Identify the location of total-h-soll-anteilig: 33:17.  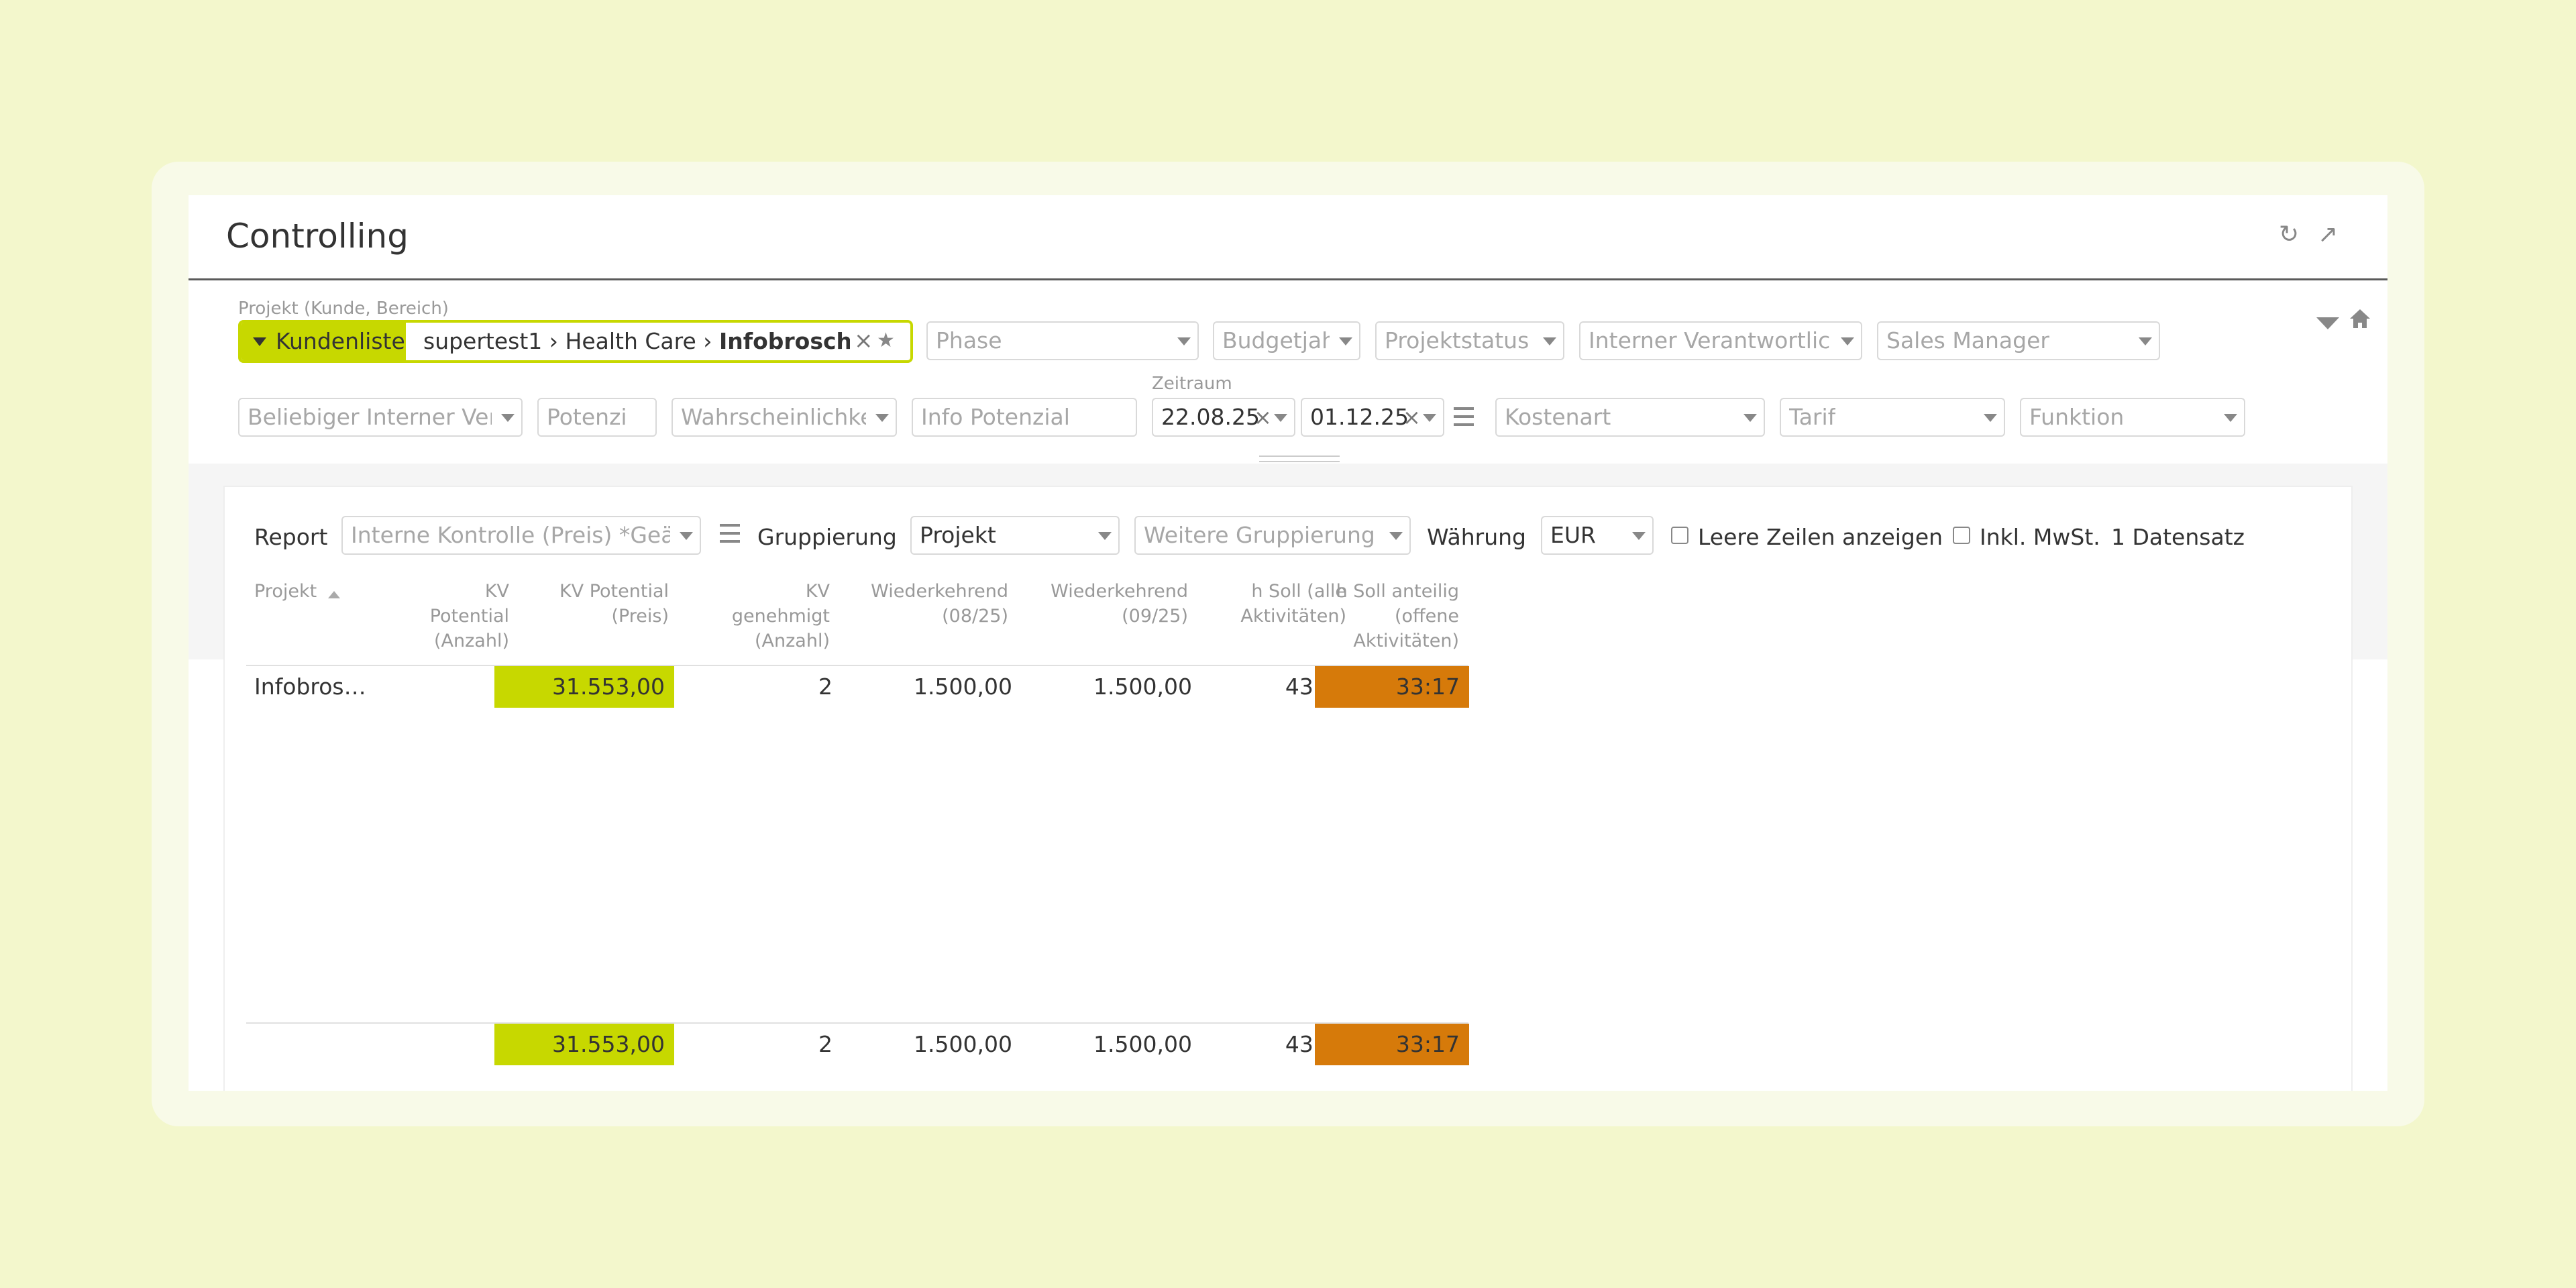
(1392, 1044).